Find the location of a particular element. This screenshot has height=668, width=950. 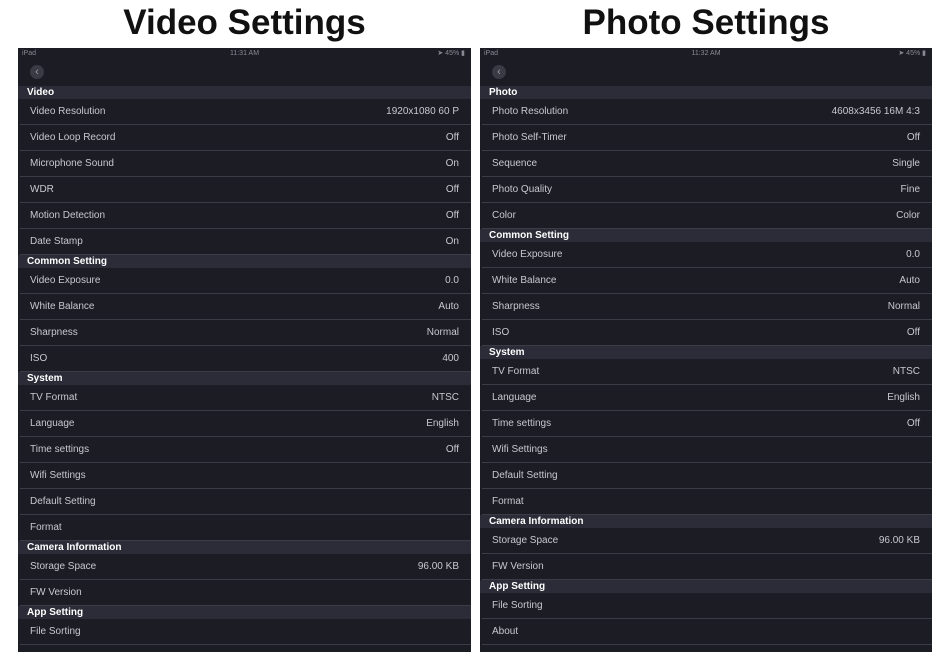

battery-icon: ▮ is located at coordinates (463, 53).